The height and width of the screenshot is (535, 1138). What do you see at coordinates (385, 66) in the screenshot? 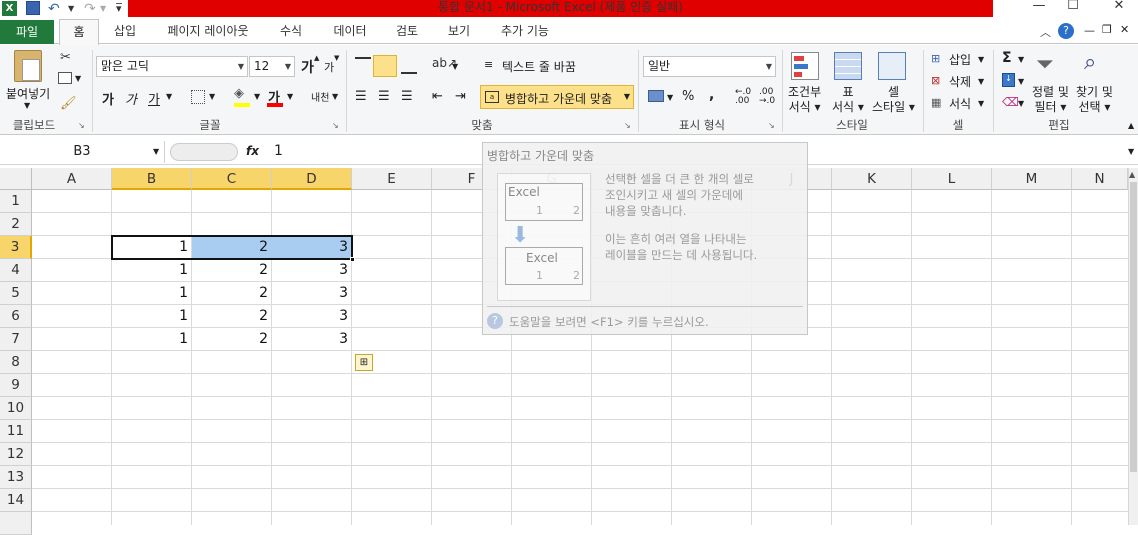
I see `align-middle-icon` at bounding box center [385, 66].